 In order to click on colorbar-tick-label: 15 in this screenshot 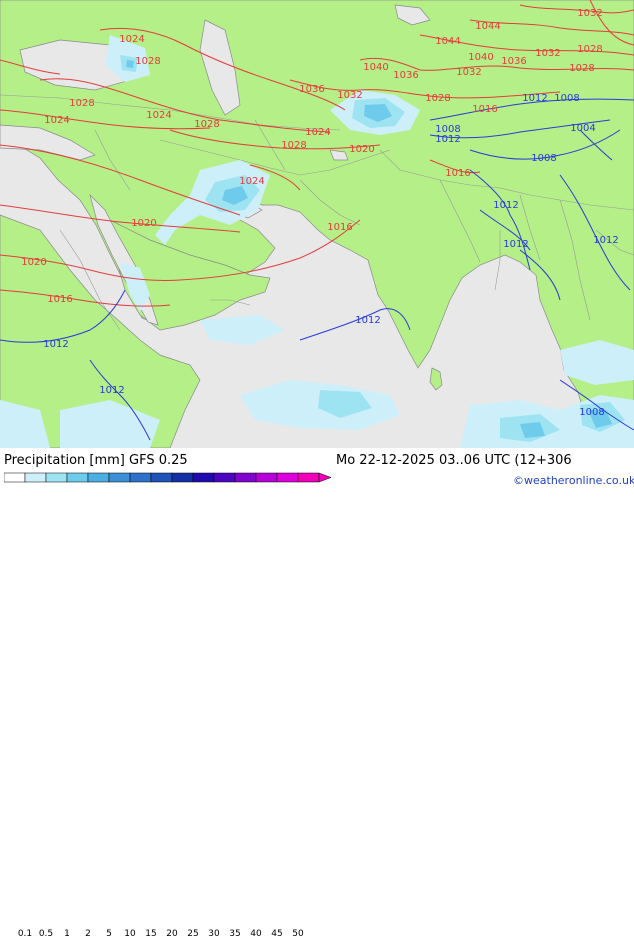, I will do `click(151, 934)`.